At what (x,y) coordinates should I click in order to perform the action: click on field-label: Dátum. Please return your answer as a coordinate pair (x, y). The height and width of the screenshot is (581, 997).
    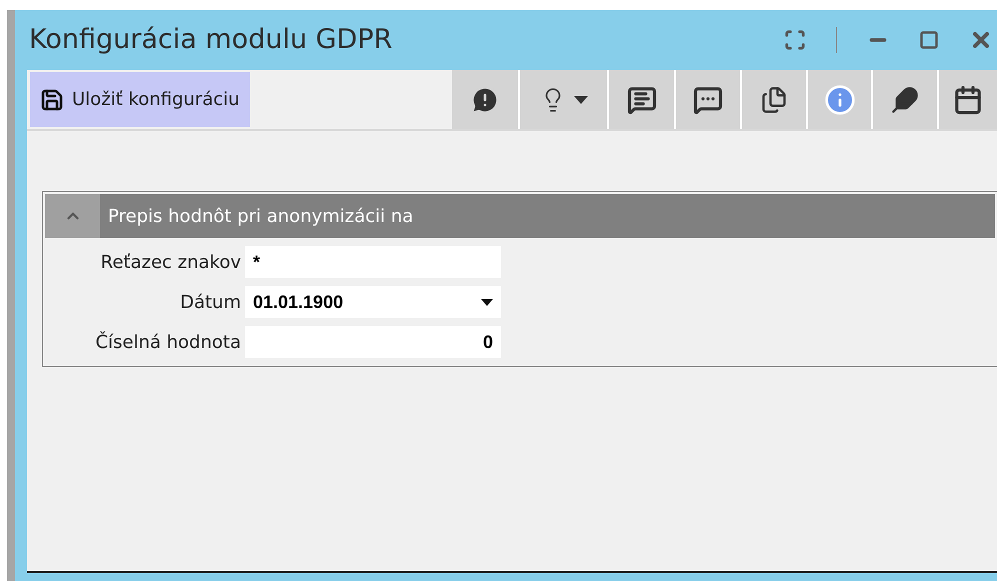
    Looking at the image, I should click on (210, 302).